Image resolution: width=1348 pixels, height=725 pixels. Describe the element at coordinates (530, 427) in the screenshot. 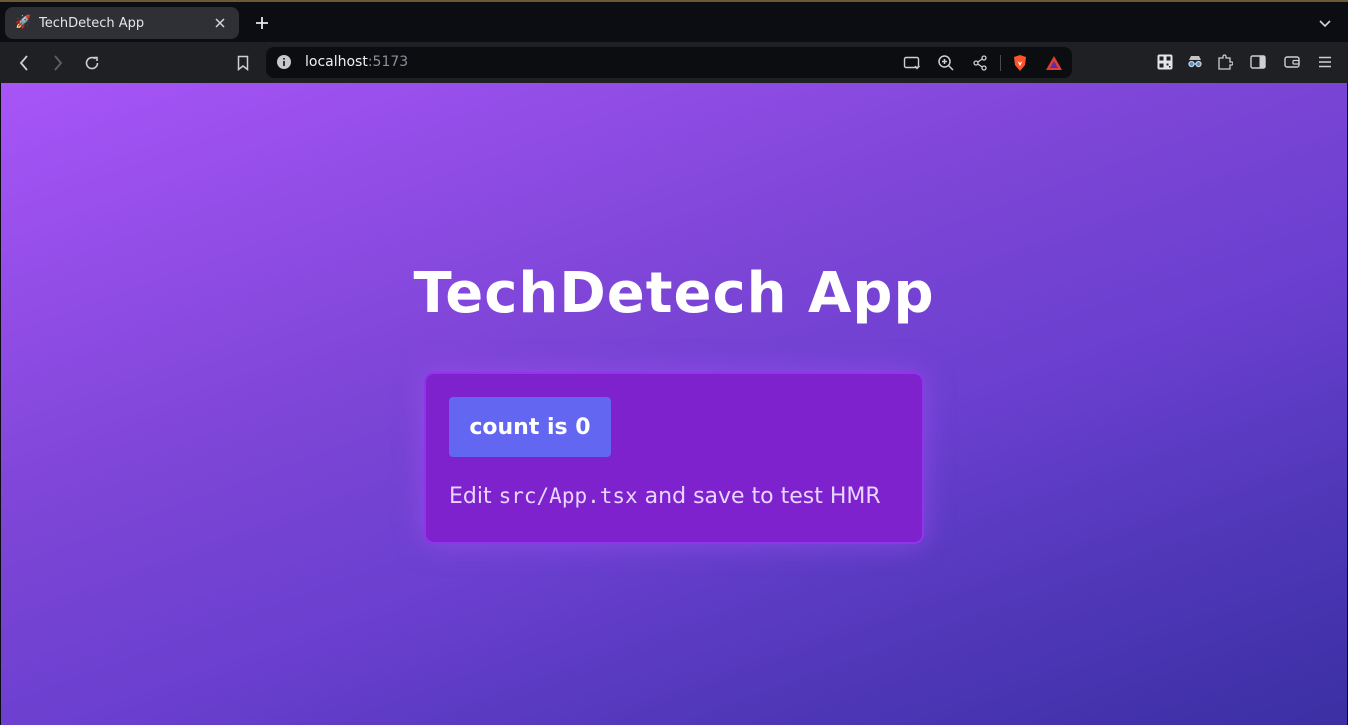

I see `count-button: count is 0` at that location.